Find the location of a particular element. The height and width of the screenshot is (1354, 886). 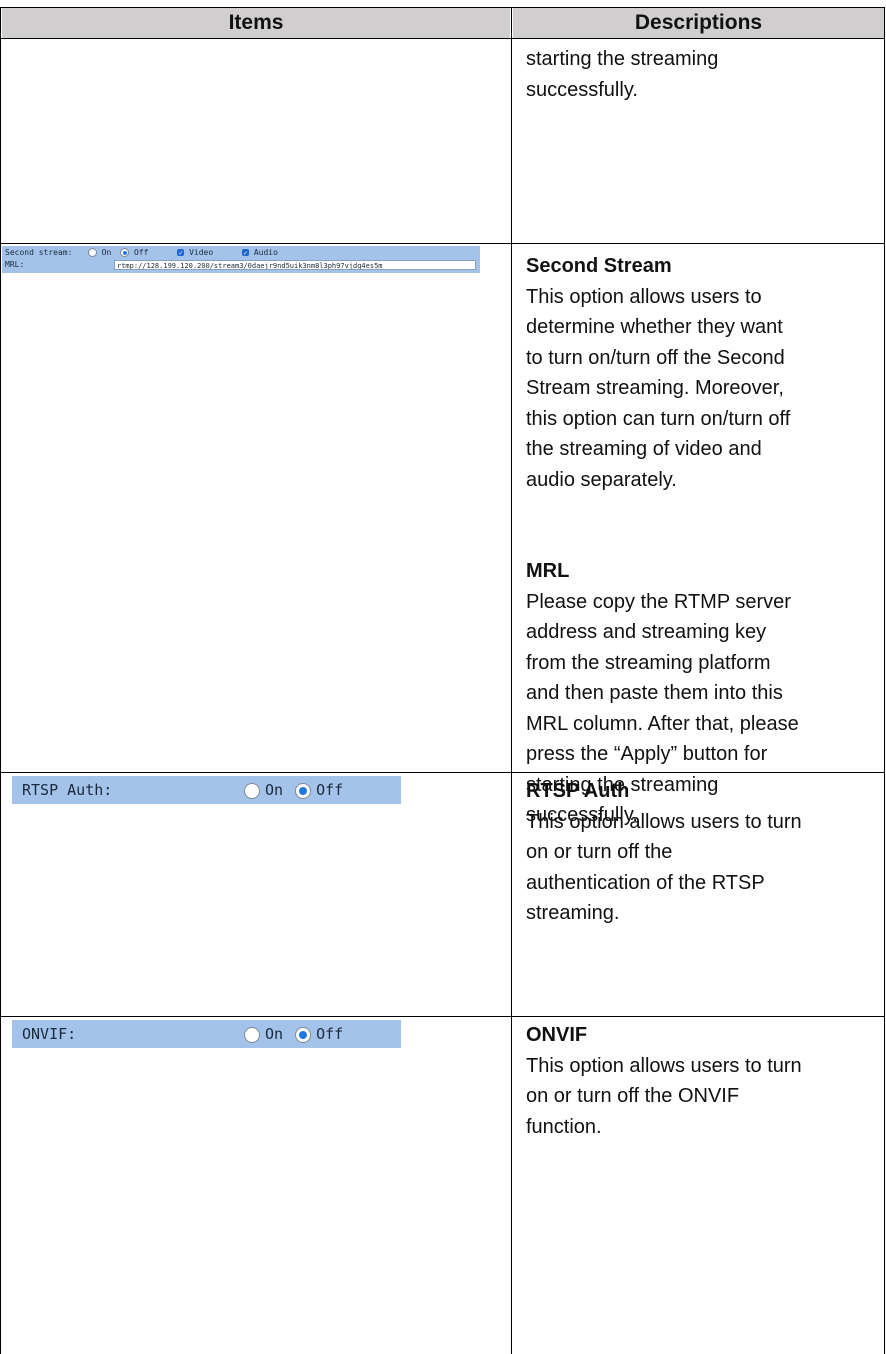

text-line: function. is located at coordinates (564, 1126).